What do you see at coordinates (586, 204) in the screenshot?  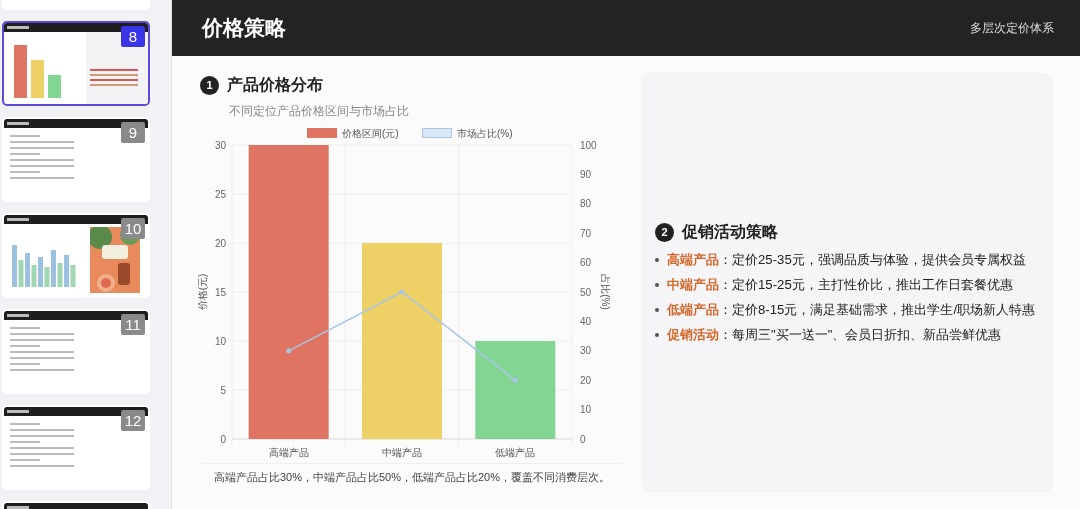 I see `axis-tick-label: 80` at bounding box center [586, 204].